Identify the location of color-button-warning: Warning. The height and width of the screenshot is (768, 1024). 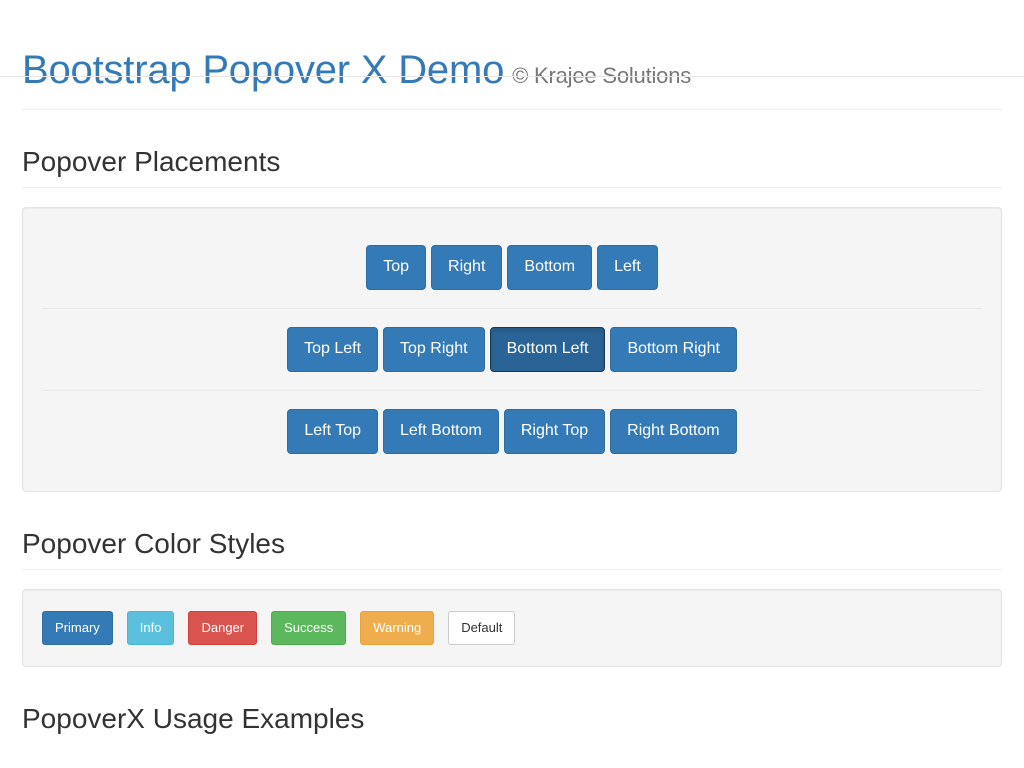
(397, 628).